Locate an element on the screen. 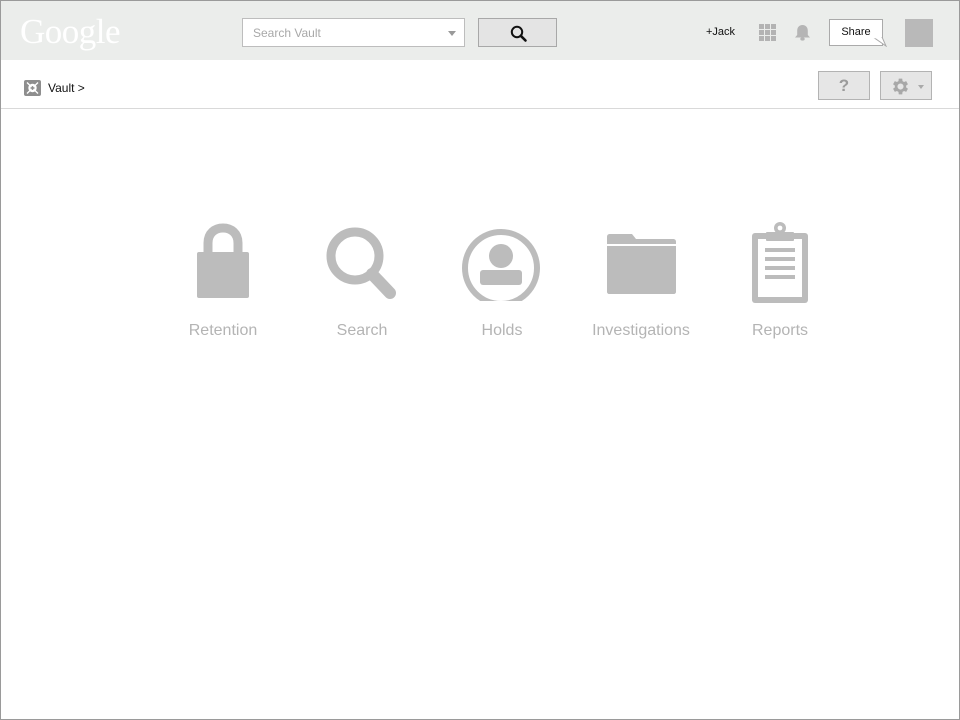 This screenshot has width=960, height=720. tile-reports: Reports is located at coordinates (780, 284).